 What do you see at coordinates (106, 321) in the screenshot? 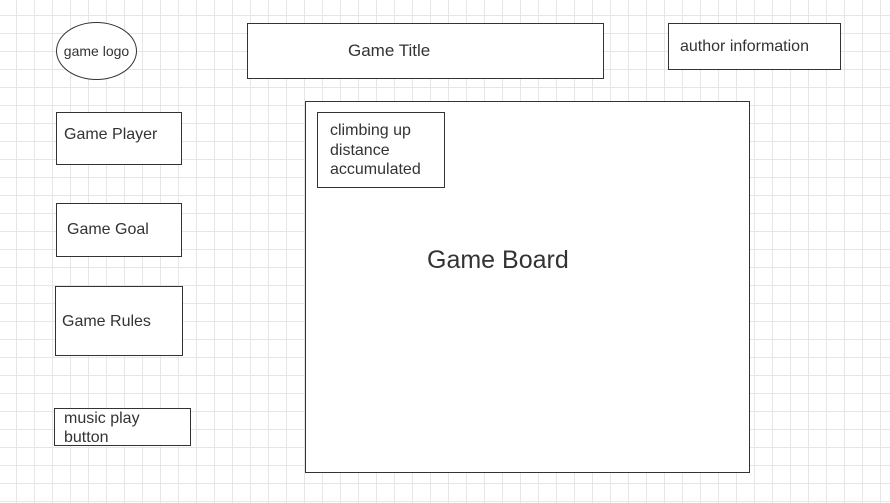
I see `game-rules-label: Game Rules` at bounding box center [106, 321].